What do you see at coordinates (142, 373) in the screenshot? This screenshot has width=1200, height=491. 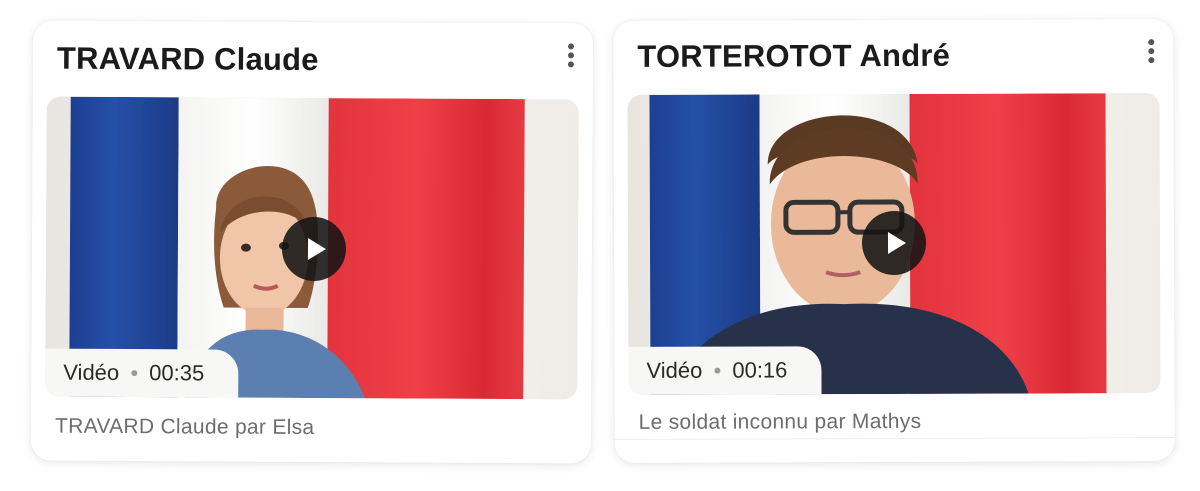 I see `video-badge: Vidéo 00:35` at bounding box center [142, 373].